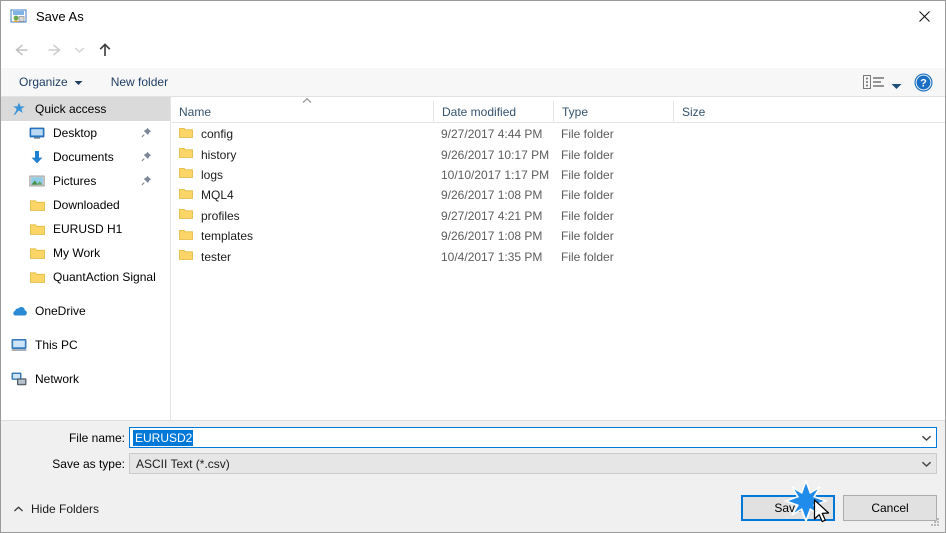 This screenshot has height=533, width=946. What do you see at coordinates (302, 112) in the screenshot?
I see `column-header-name: Name` at bounding box center [302, 112].